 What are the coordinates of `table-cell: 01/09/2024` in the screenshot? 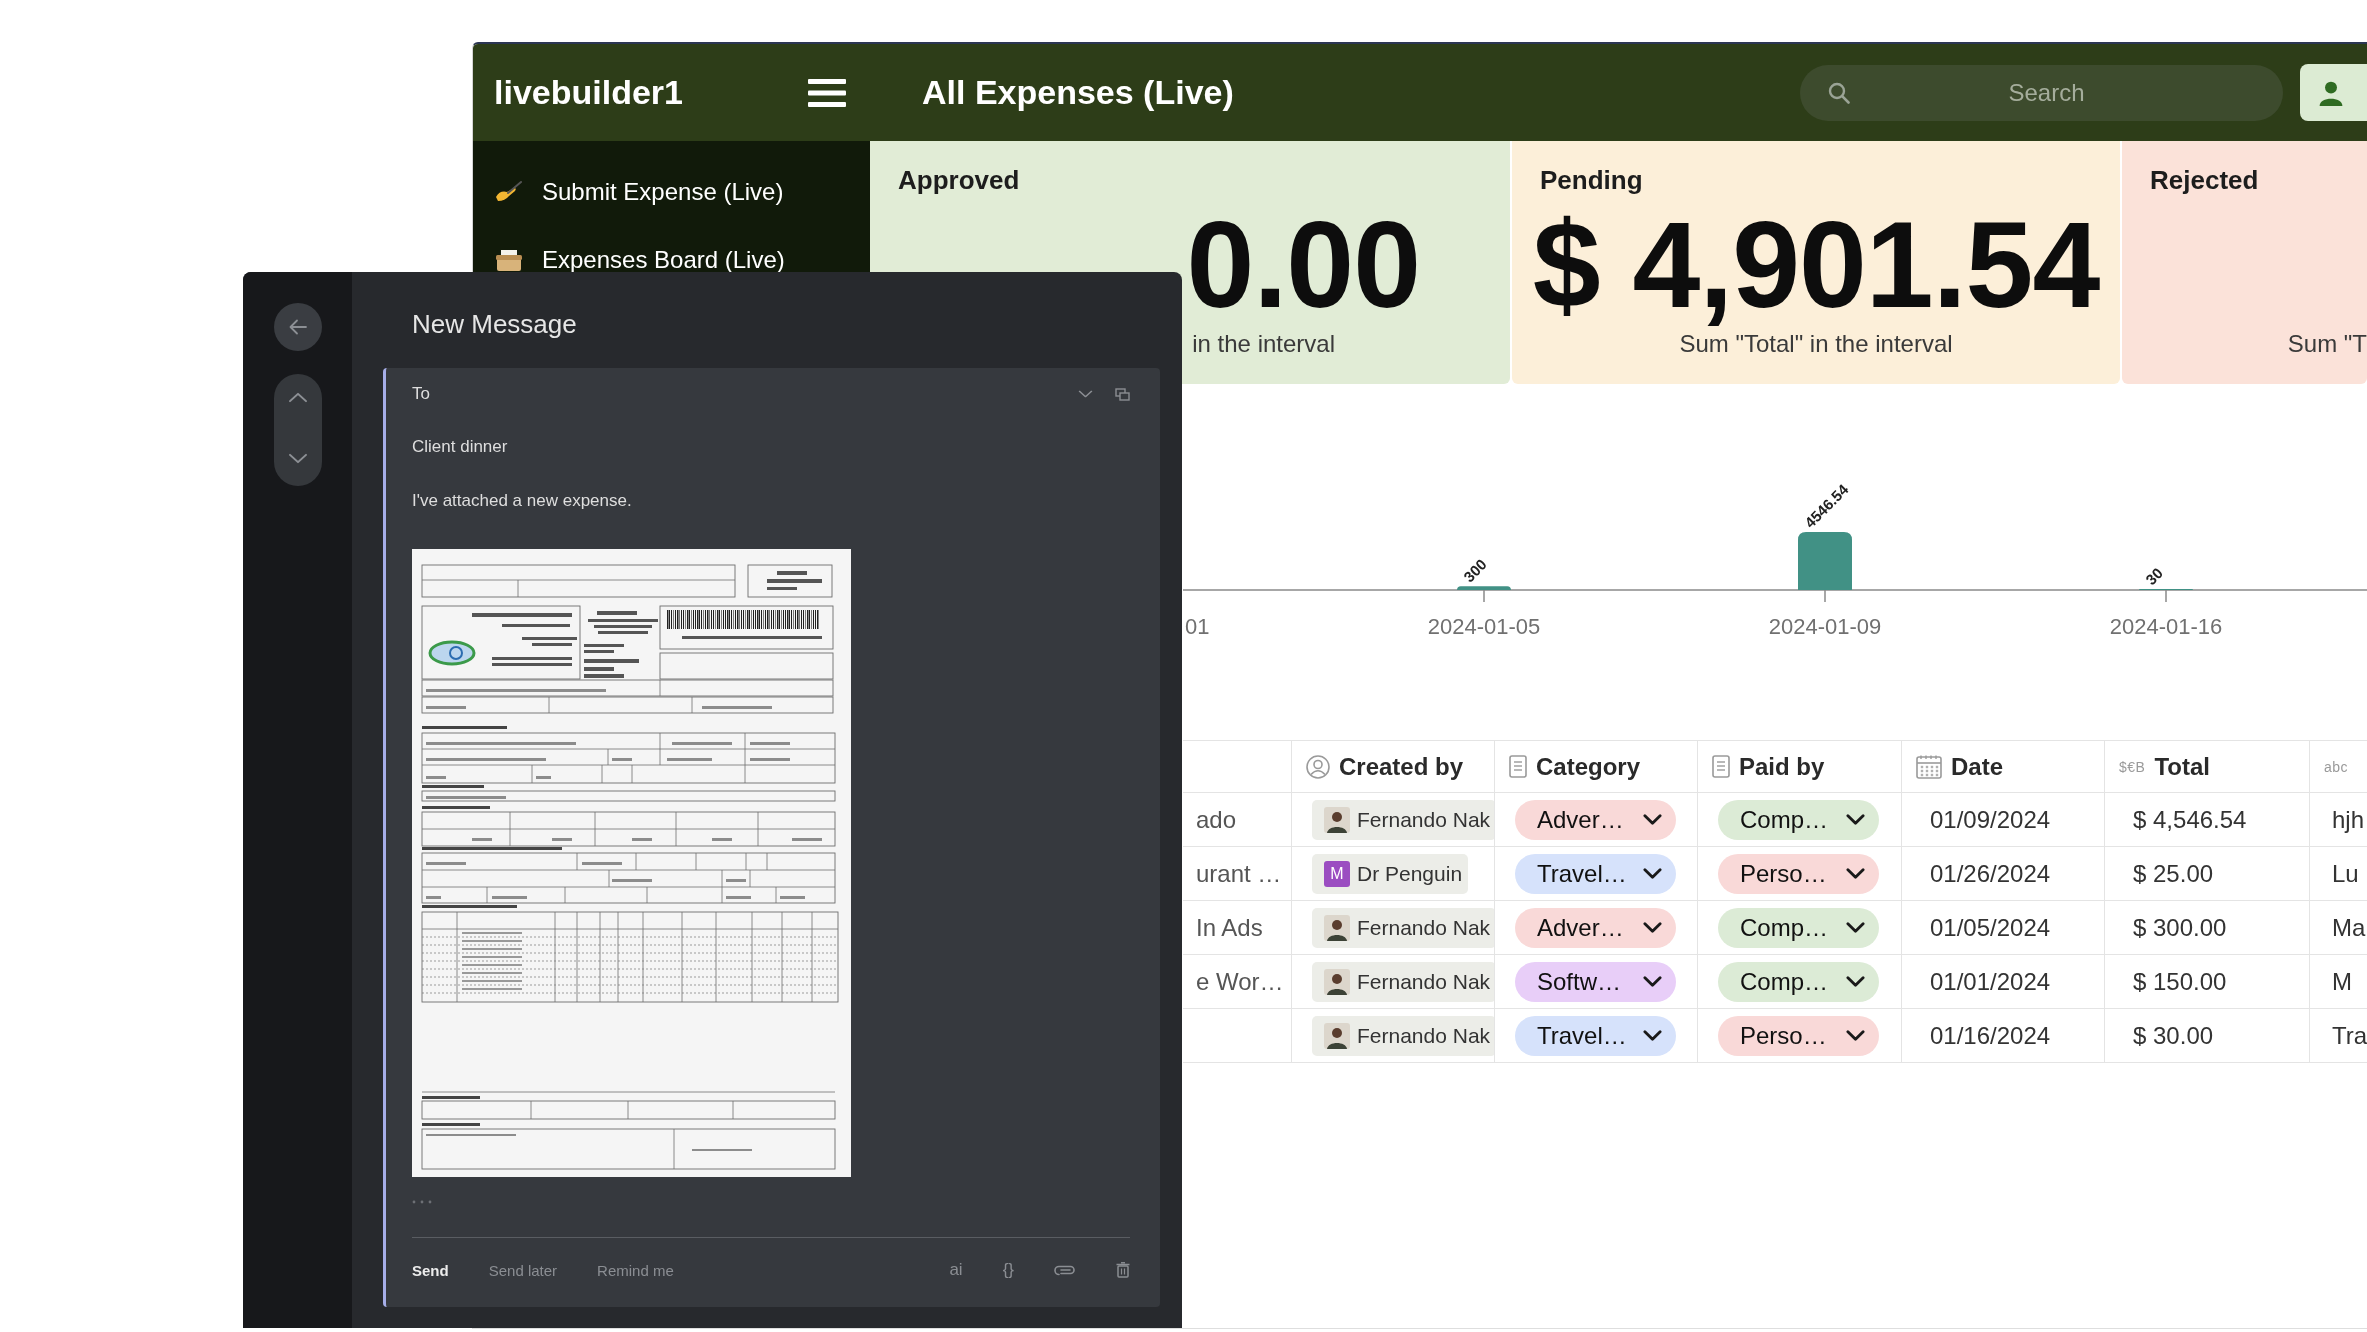 It's located at (2003, 820).